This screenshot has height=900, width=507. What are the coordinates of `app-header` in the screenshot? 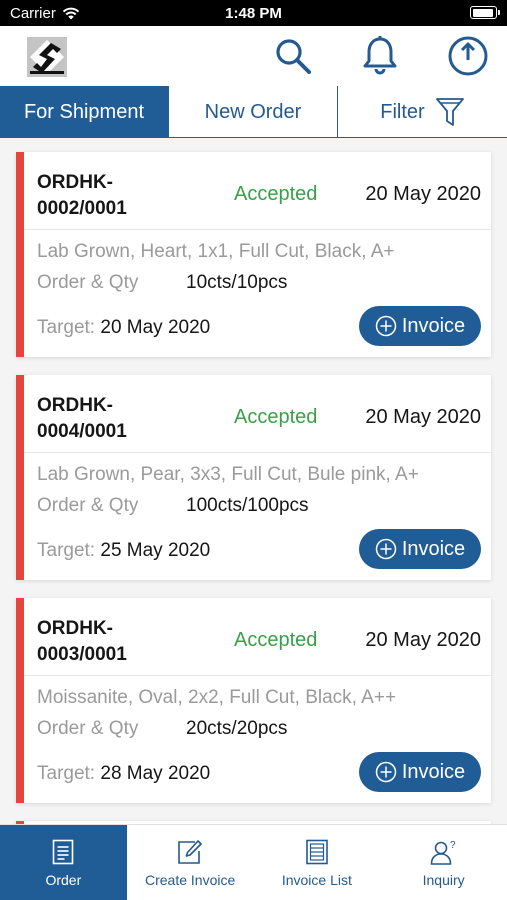 It's located at (253, 56).